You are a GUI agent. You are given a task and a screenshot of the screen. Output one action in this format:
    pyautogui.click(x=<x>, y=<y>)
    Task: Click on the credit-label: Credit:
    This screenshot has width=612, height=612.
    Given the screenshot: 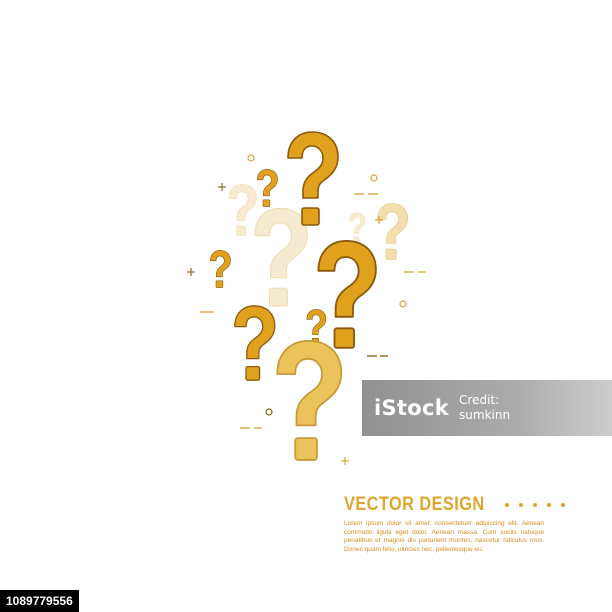 What is the action you would take?
    pyautogui.click(x=479, y=400)
    